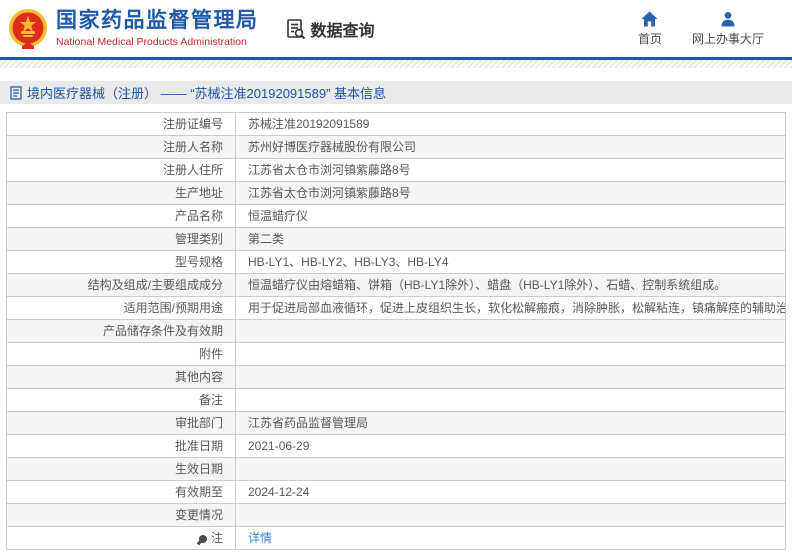  I want to click on page-title: 境内医疗器械（注册） —— “苏械注准20192091589” 基本信息, so click(207, 93).